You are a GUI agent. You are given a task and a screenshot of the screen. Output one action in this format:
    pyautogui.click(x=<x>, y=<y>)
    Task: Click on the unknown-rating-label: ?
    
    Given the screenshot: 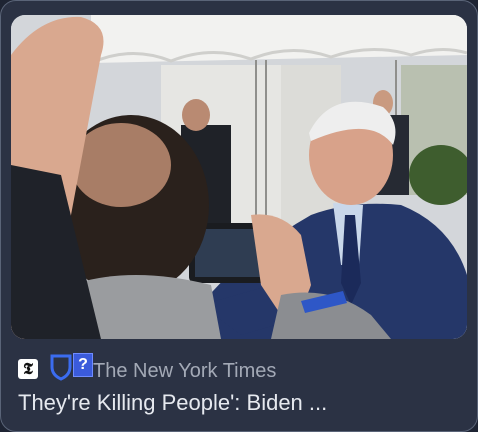 What is the action you would take?
    pyautogui.click(x=83, y=364)
    